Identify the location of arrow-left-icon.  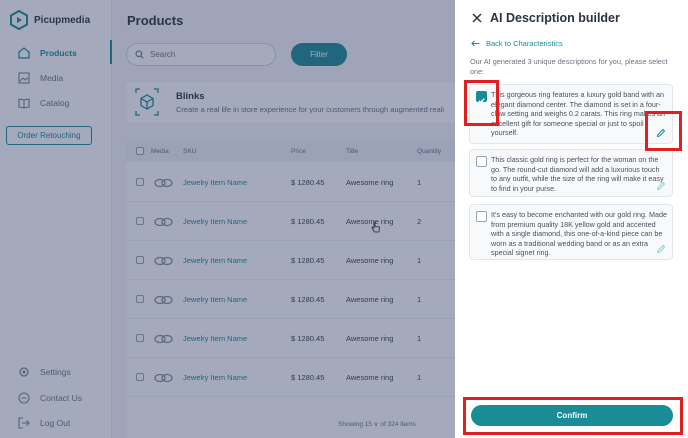
(475, 43).